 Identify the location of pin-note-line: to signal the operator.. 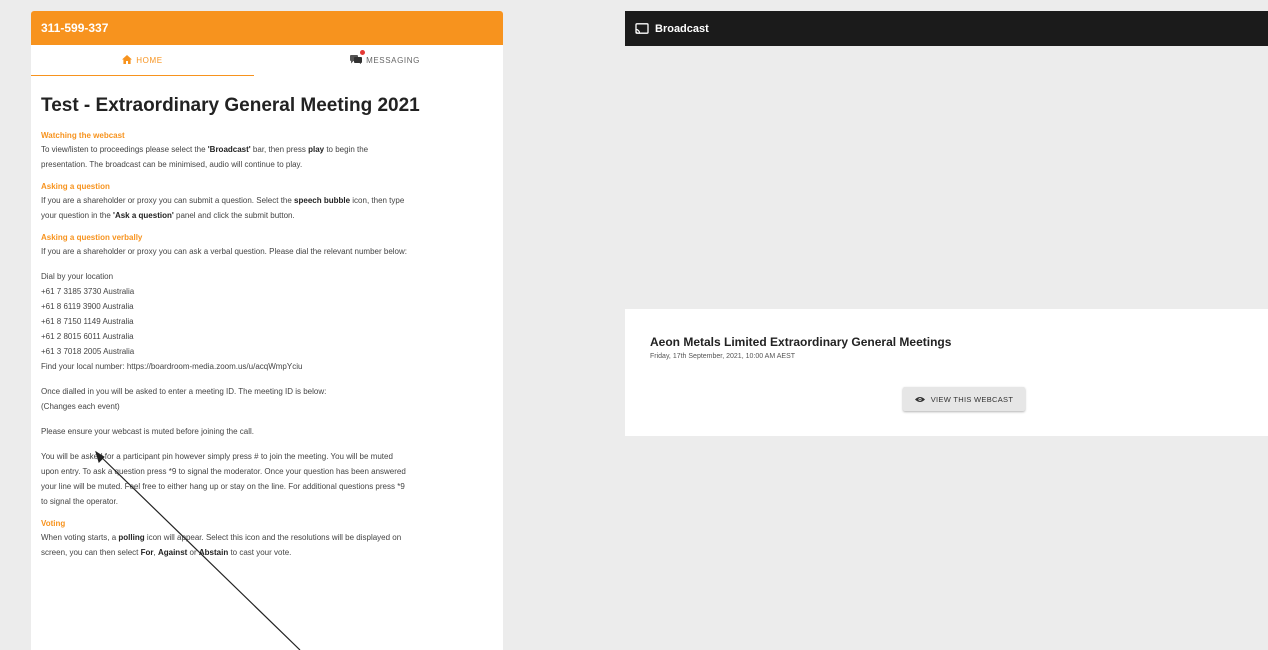
(79, 501).